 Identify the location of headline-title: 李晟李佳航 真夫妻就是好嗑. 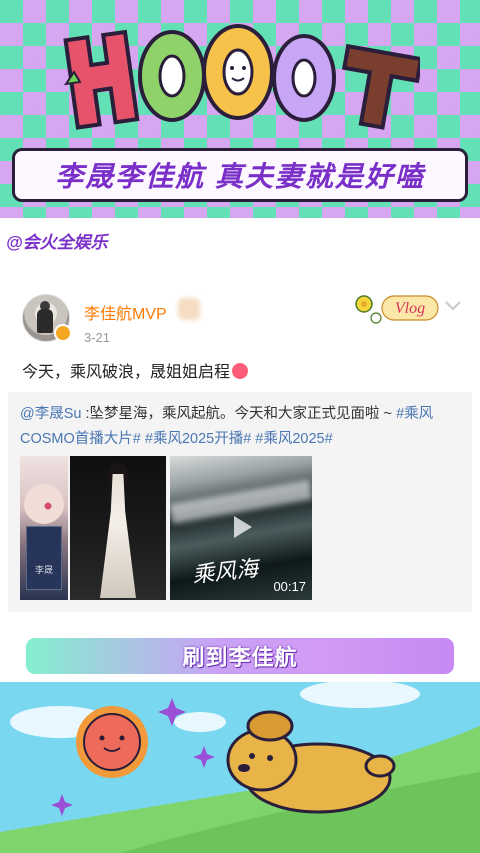
(240, 175).